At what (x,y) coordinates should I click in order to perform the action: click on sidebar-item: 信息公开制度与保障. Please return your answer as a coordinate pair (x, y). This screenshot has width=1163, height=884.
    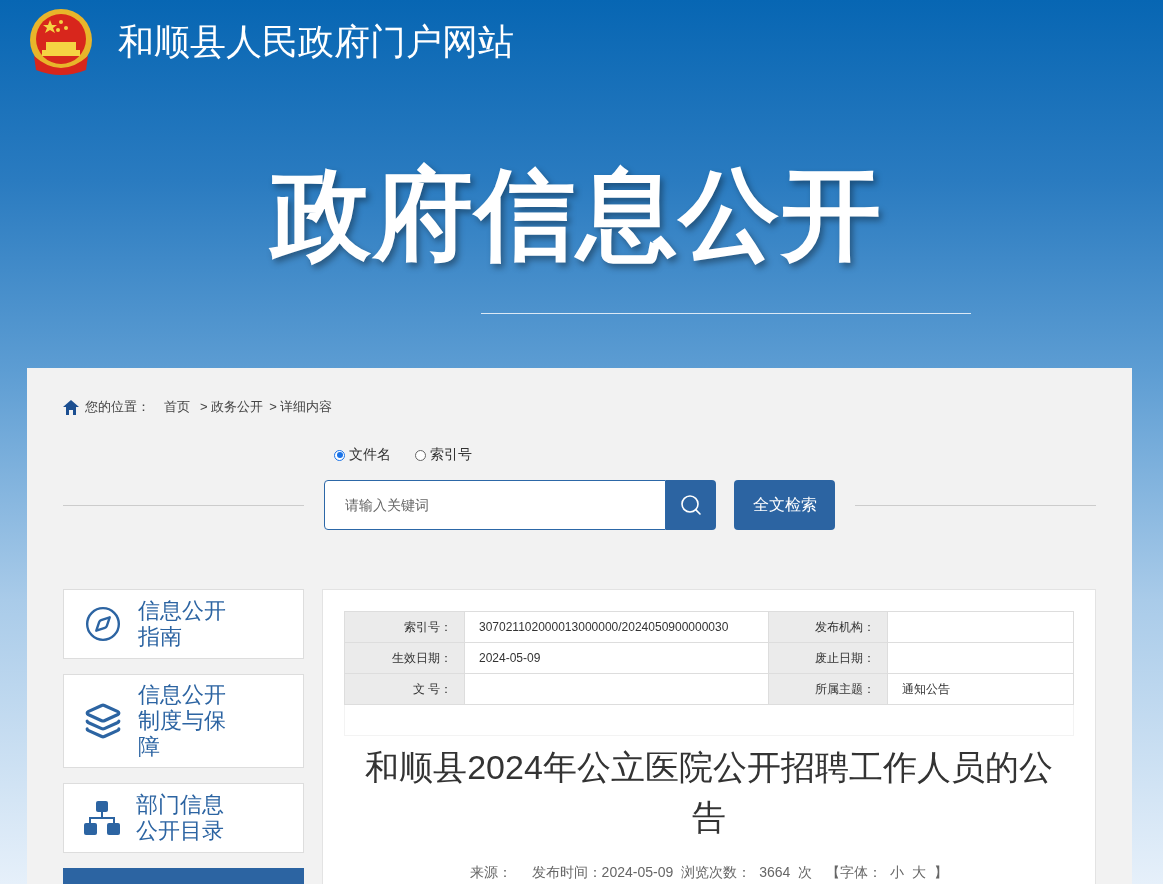
    Looking at the image, I should click on (183, 721).